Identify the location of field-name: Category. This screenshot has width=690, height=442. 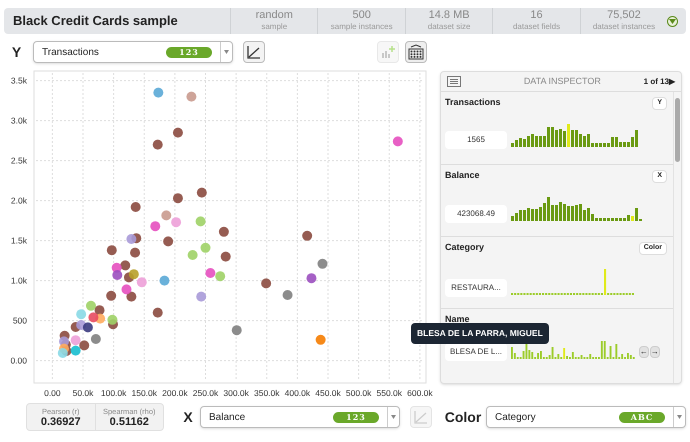
(464, 247).